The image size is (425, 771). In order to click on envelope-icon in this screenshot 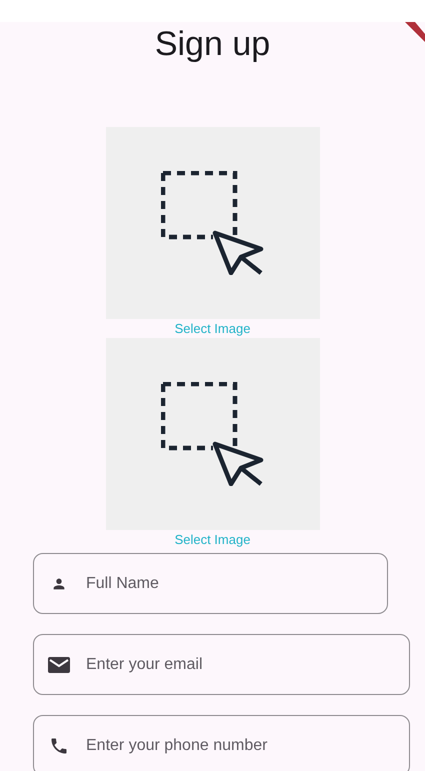, I will do `click(59, 664)`.